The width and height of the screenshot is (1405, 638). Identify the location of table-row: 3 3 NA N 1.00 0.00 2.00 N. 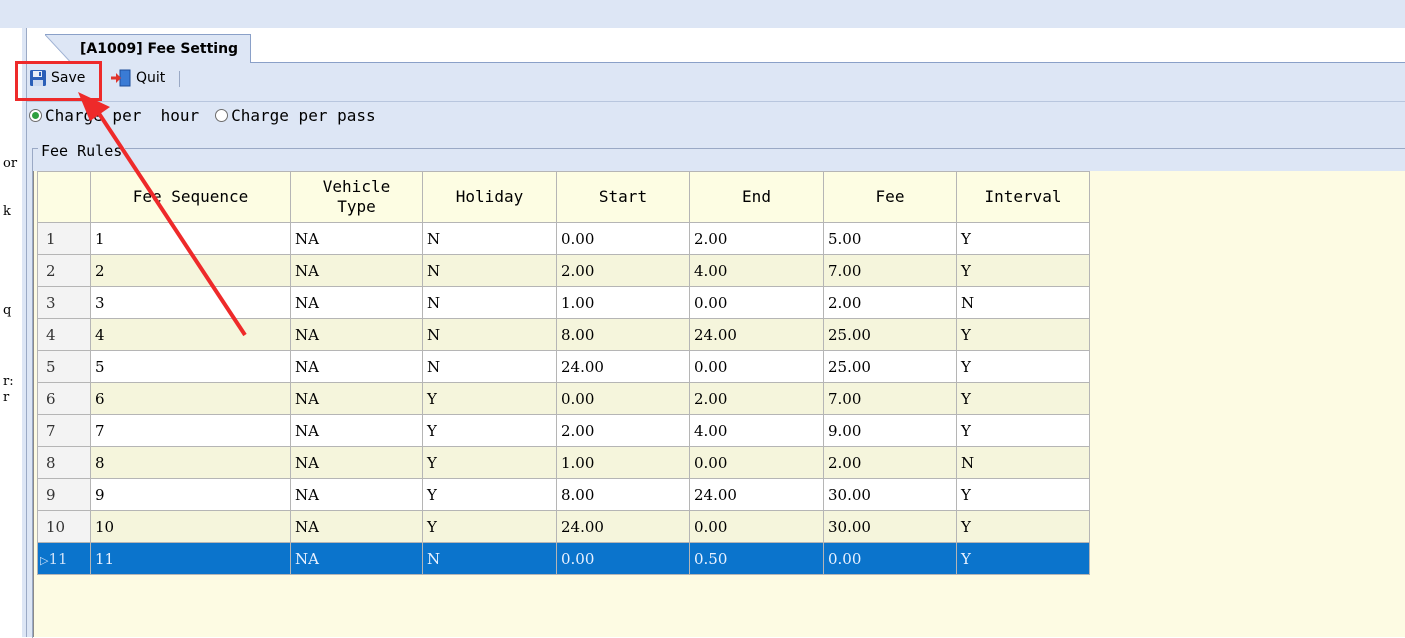
(563, 302).